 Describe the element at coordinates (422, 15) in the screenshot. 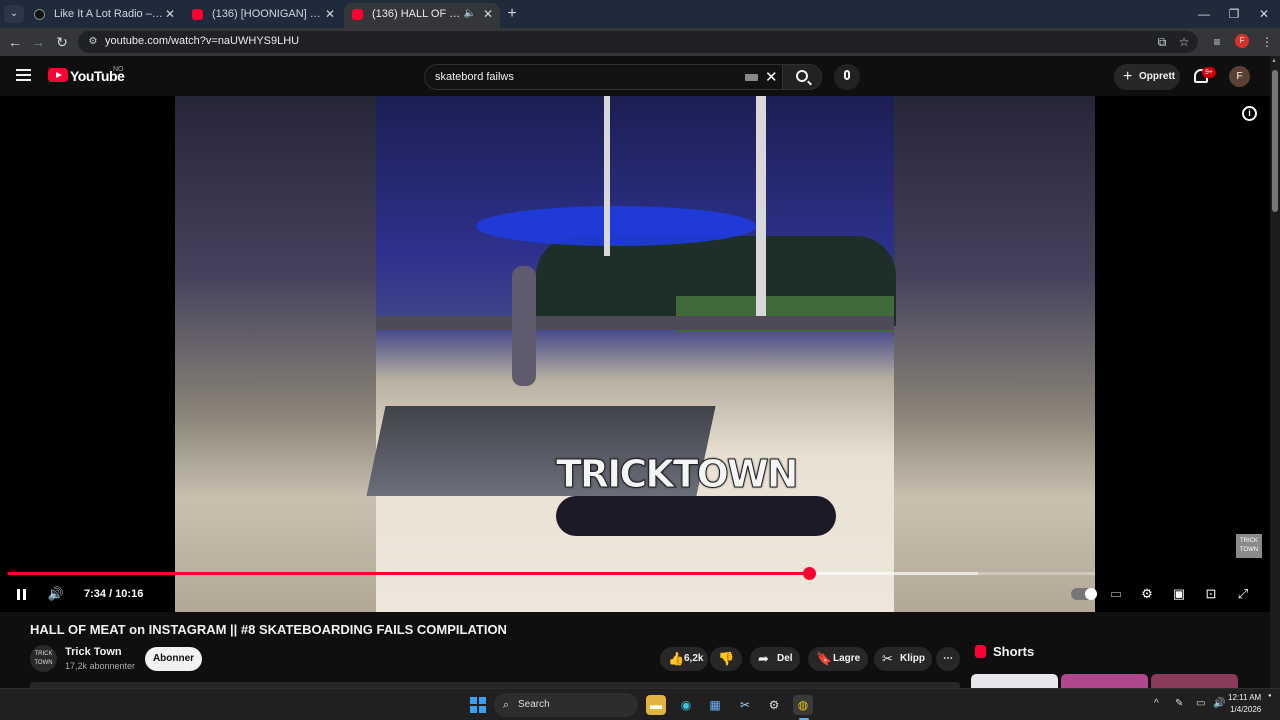

I see `browser-tab-hall-of-meat: (136) HALL OF MEAT on INS 🔈 ✕` at that location.